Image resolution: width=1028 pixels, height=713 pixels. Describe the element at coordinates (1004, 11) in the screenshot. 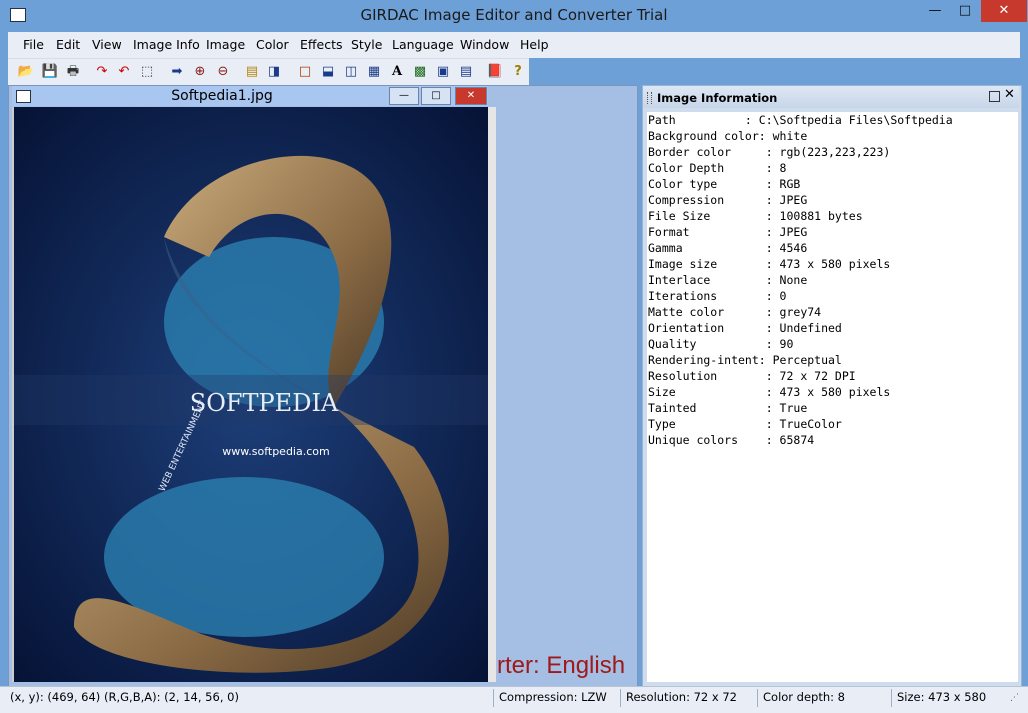

I see `close-button: ✕` at that location.